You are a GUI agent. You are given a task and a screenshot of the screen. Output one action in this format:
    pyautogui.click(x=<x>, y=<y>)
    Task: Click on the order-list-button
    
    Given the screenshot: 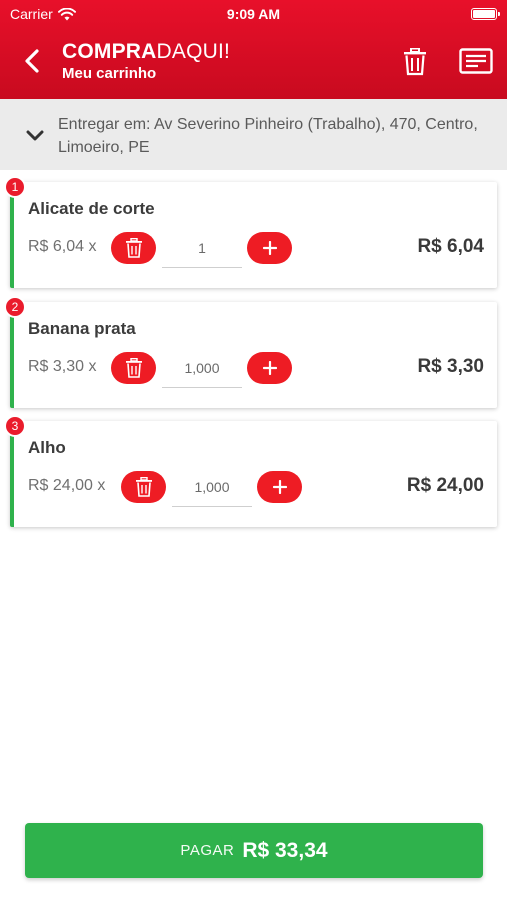 What is the action you would take?
    pyautogui.click(x=476, y=61)
    